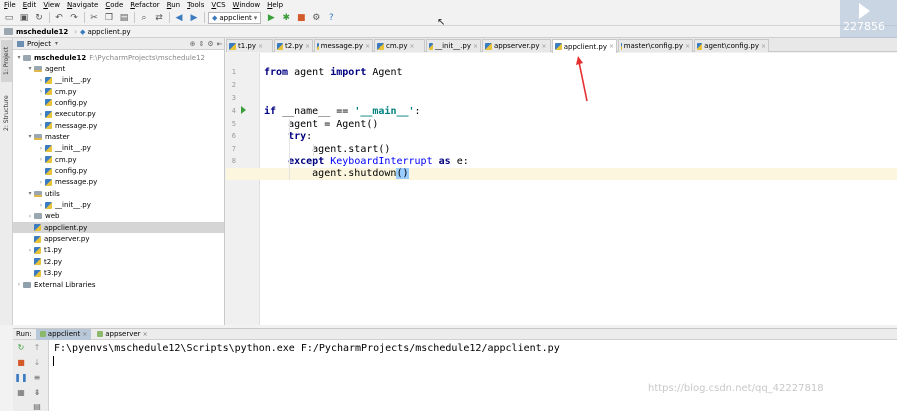 This screenshot has height=411, width=897. Describe the element at coordinates (118, 250) in the screenshot. I see `tree-item: › t1.py` at that location.